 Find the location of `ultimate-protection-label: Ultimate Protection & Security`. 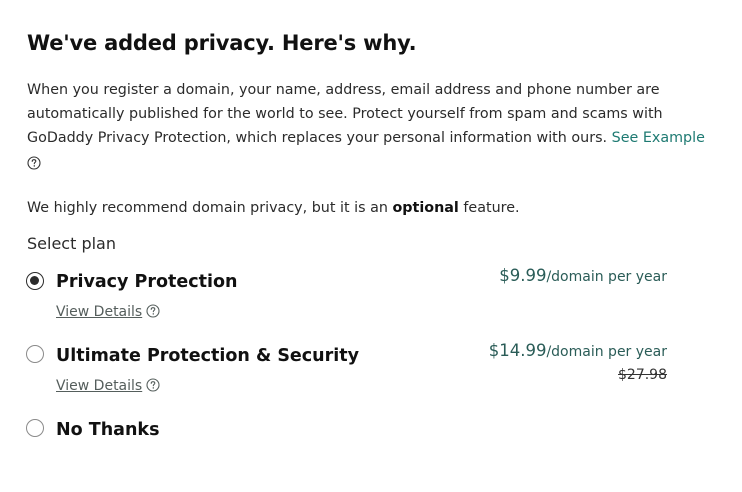

ultimate-protection-label: Ultimate Protection & Security is located at coordinates (207, 356).